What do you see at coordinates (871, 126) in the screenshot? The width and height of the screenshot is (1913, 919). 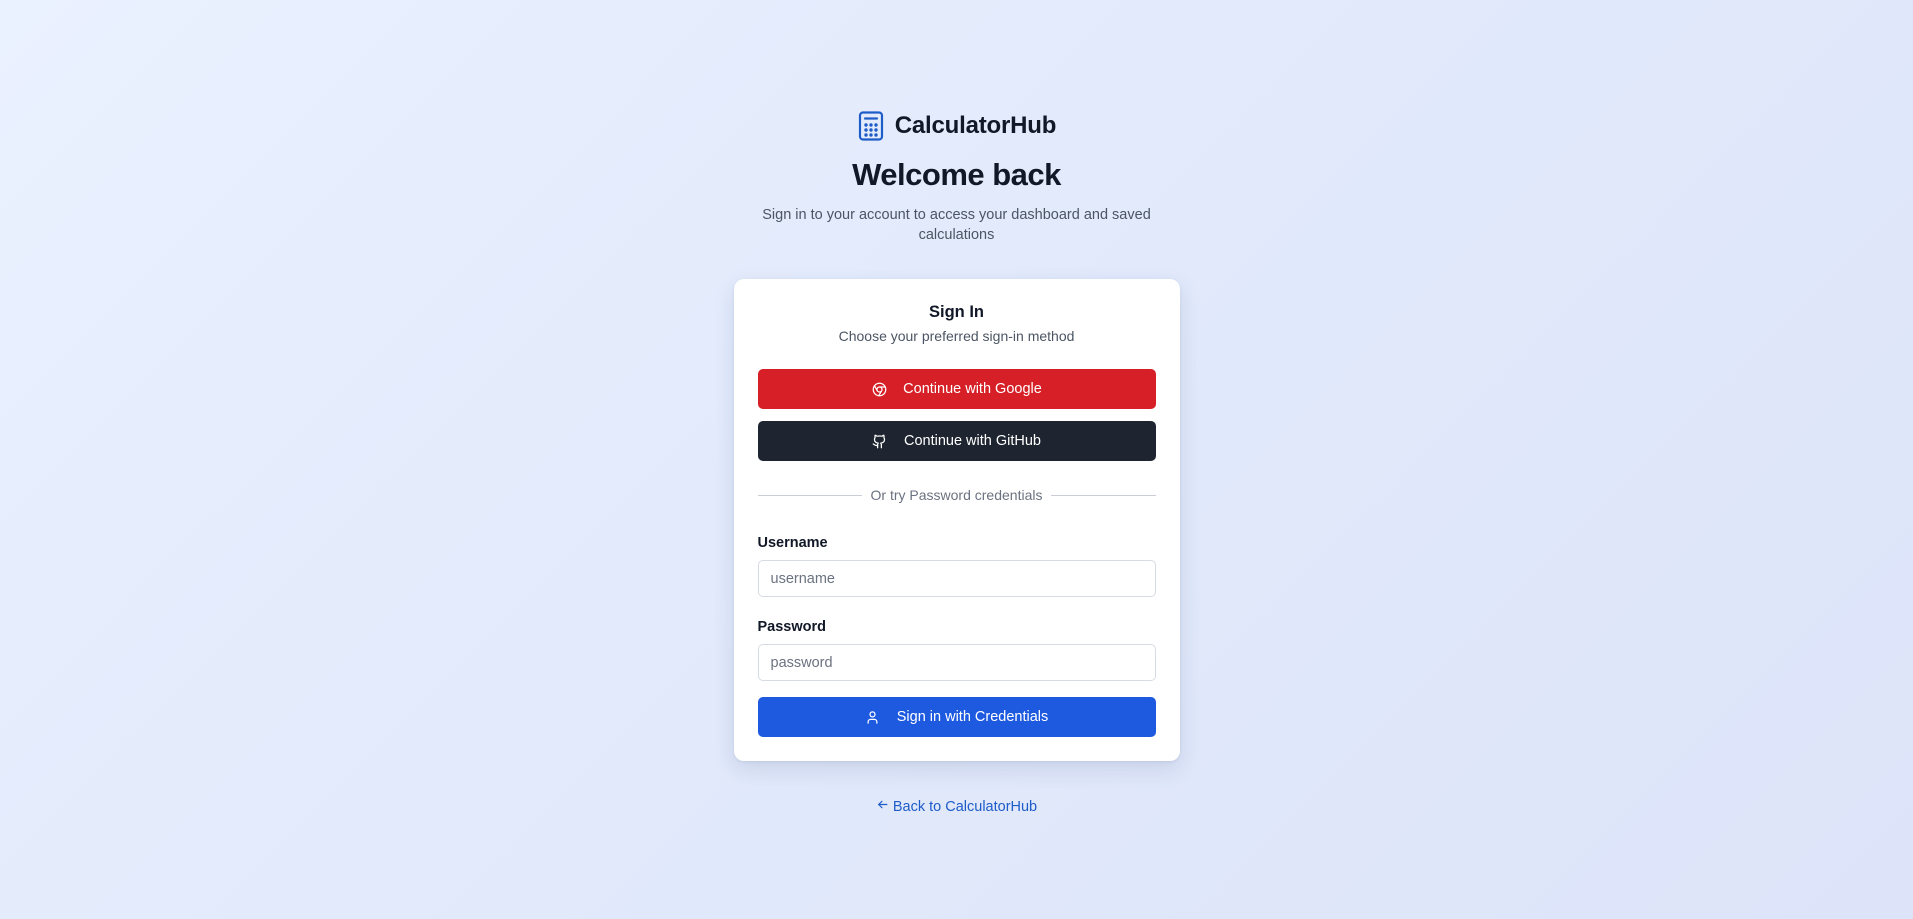 I see `calculator-icon` at bounding box center [871, 126].